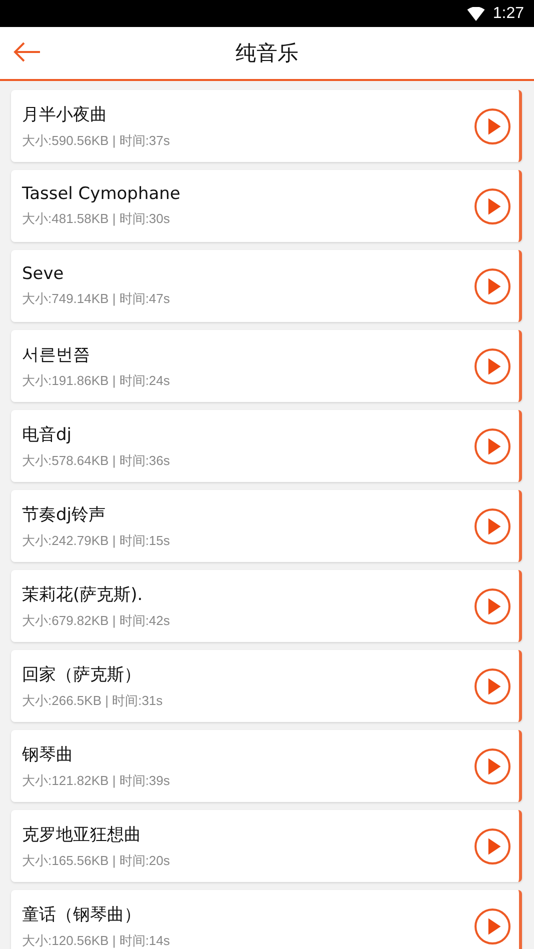 This screenshot has height=949, width=534. Describe the element at coordinates (101, 194) in the screenshot. I see `track-title: Tassel Cymophane` at that location.